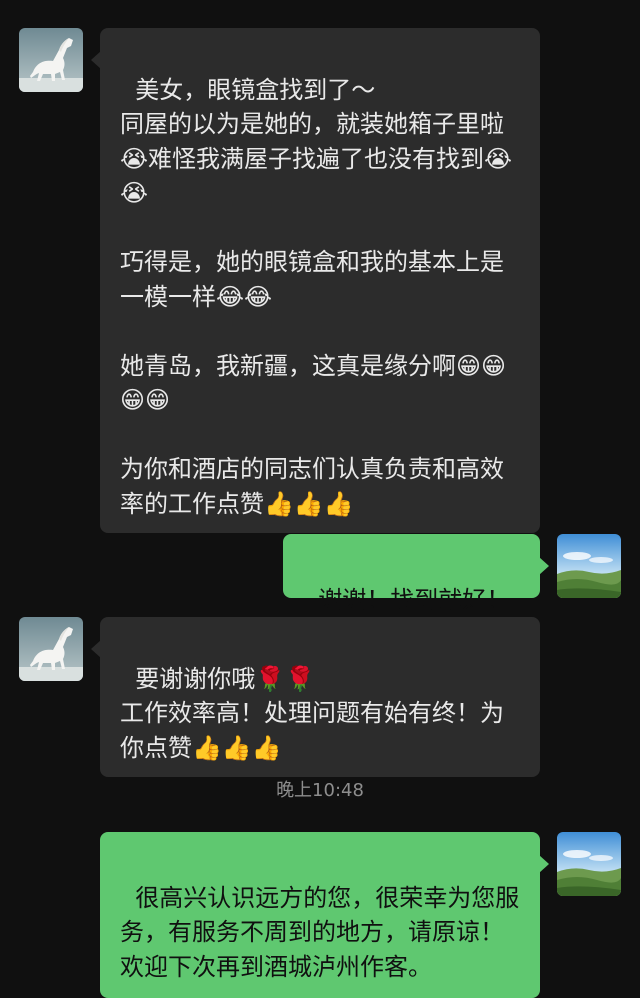  I want to click on message-text: 要谢谢你哦🌹🌹 工作效率高！处理问题有始有终！为你点赞👍👍👍, so click(312, 713).